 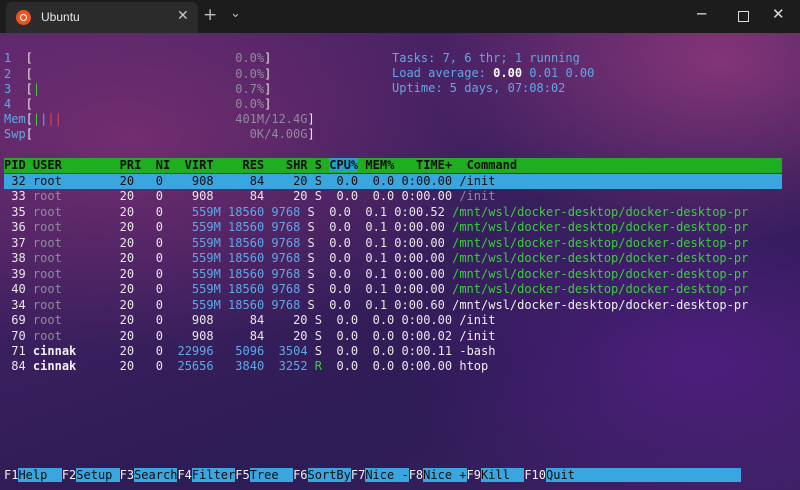 I want to click on title-bar: Ubuntu ✕ + ⌄ ─ ✕, so click(x=400, y=16).